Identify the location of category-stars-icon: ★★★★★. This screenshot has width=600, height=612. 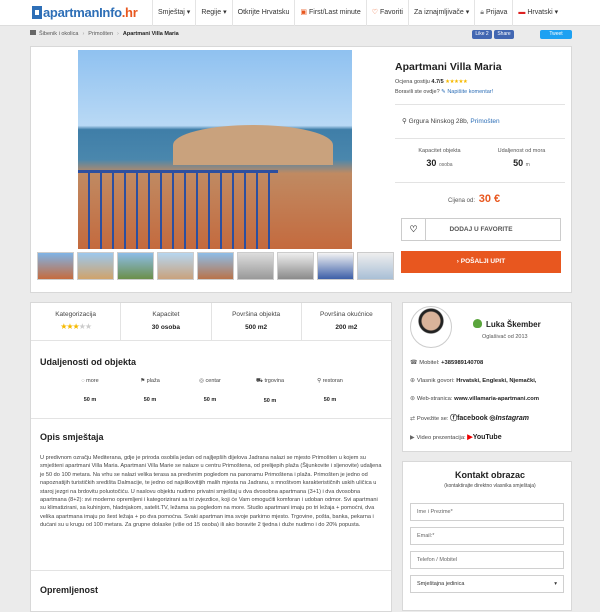
(76, 326).